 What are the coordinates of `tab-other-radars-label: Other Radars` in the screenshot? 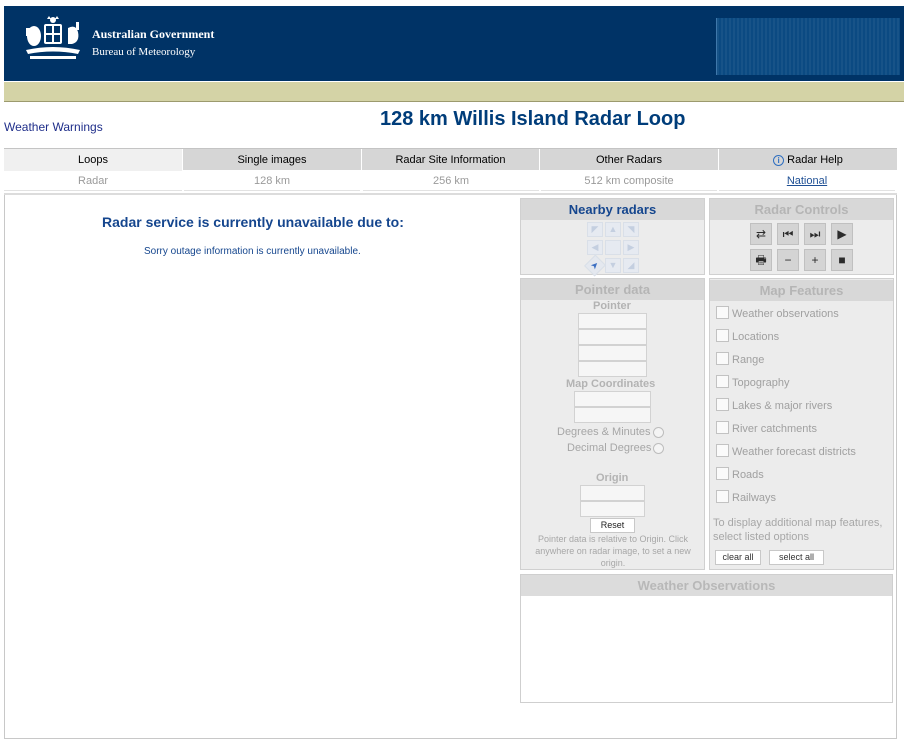 It's located at (629, 160).